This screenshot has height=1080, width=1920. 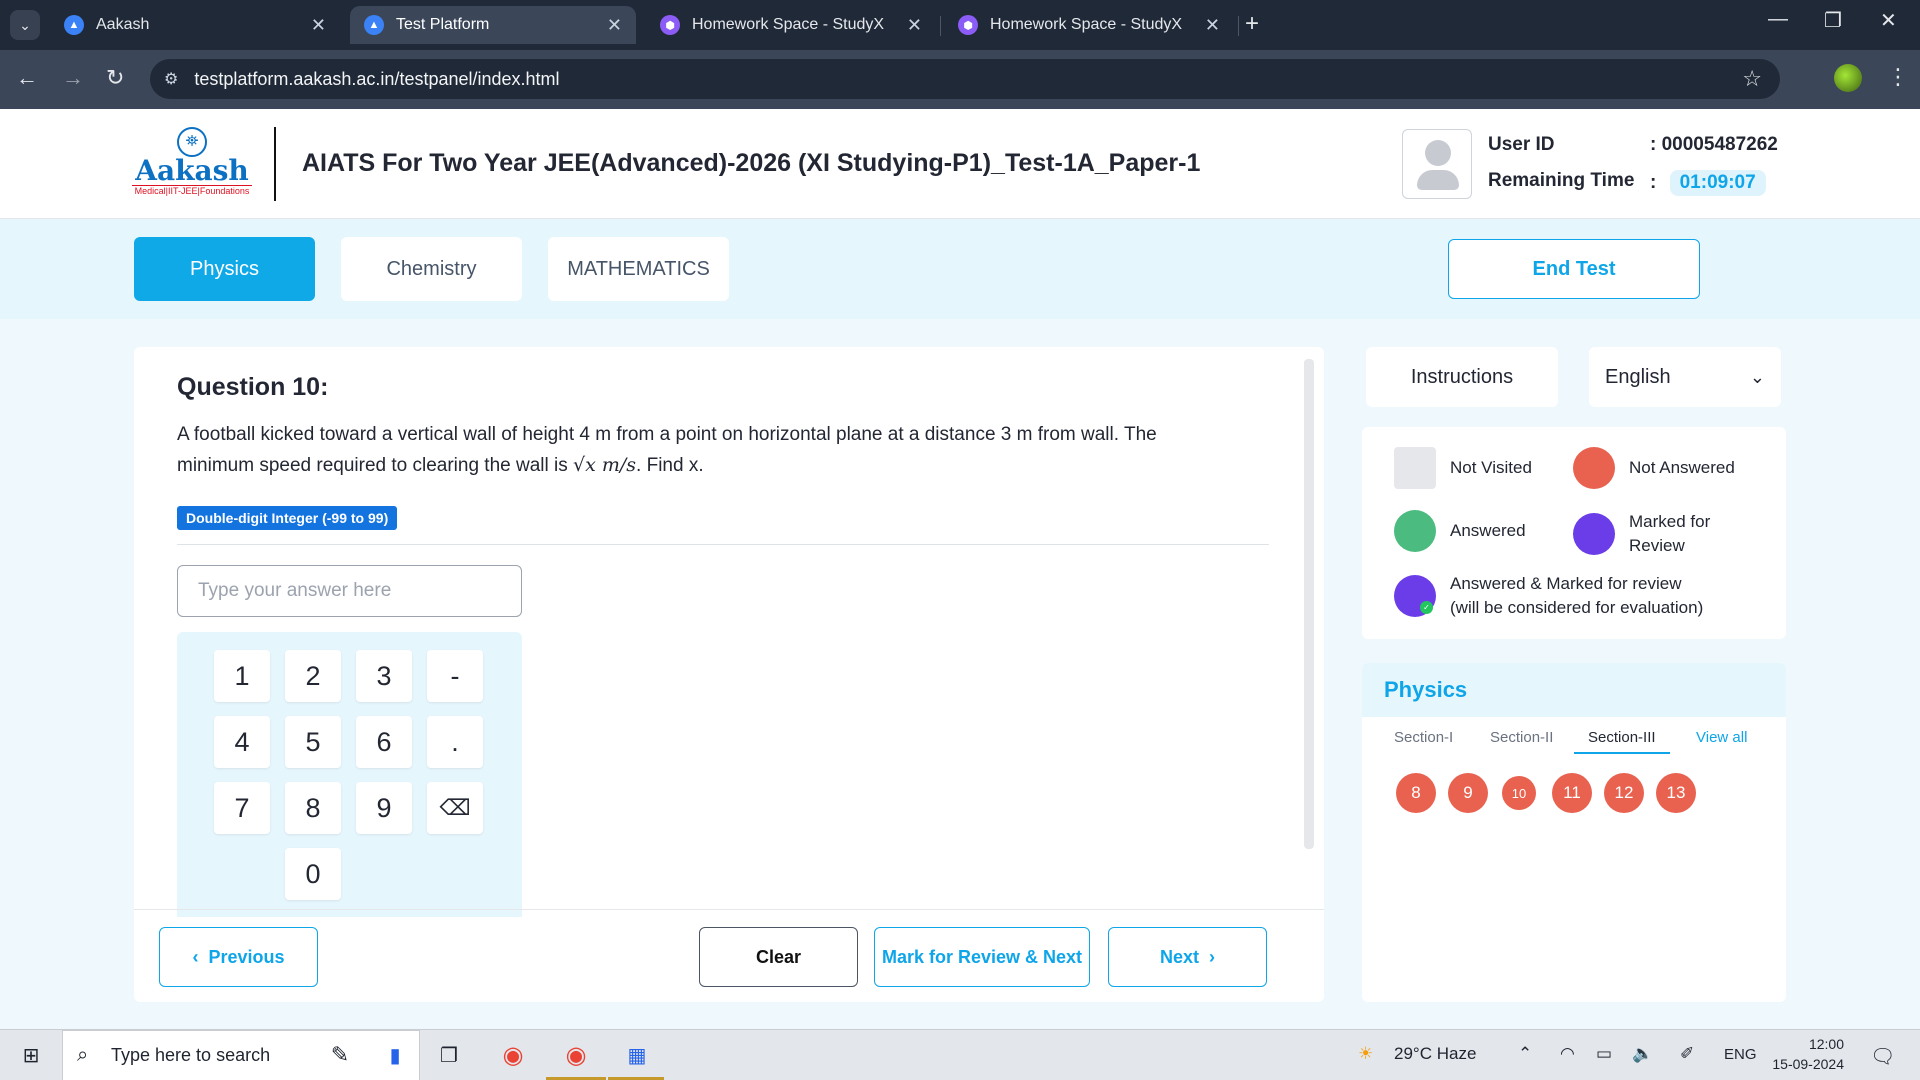 I want to click on answer-input, so click(x=349, y=591).